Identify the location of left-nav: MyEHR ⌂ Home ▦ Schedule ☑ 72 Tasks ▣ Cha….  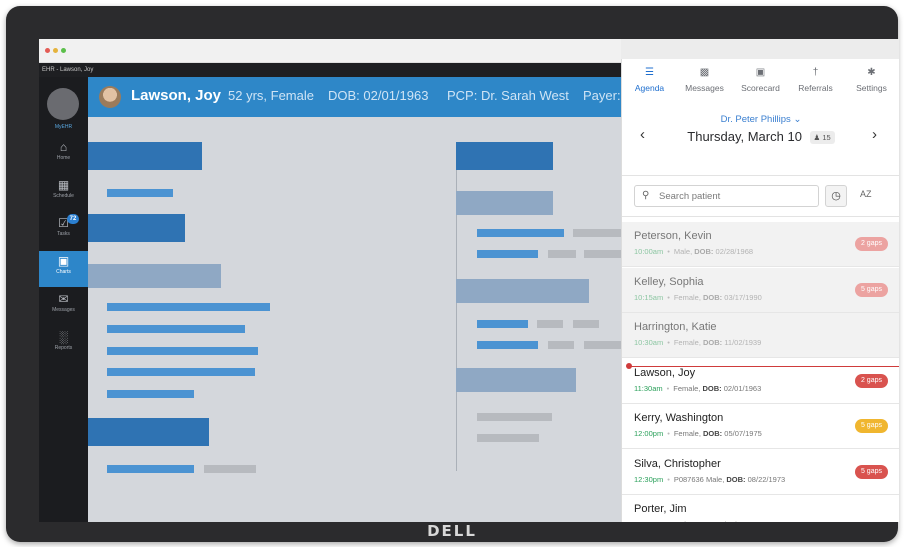
(63, 299).